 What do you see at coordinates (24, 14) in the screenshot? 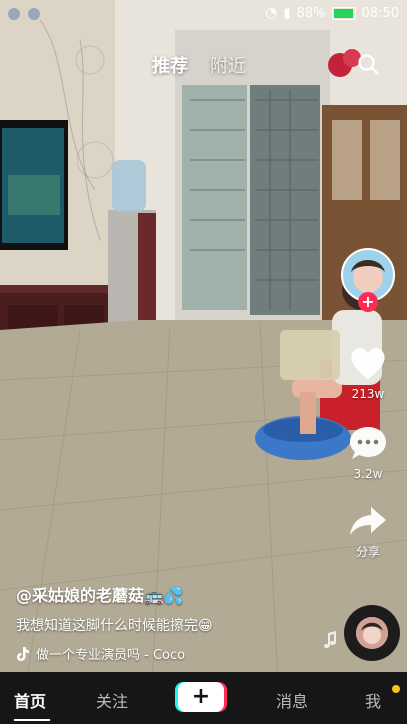
I see `status-icons-left` at bounding box center [24, 14].